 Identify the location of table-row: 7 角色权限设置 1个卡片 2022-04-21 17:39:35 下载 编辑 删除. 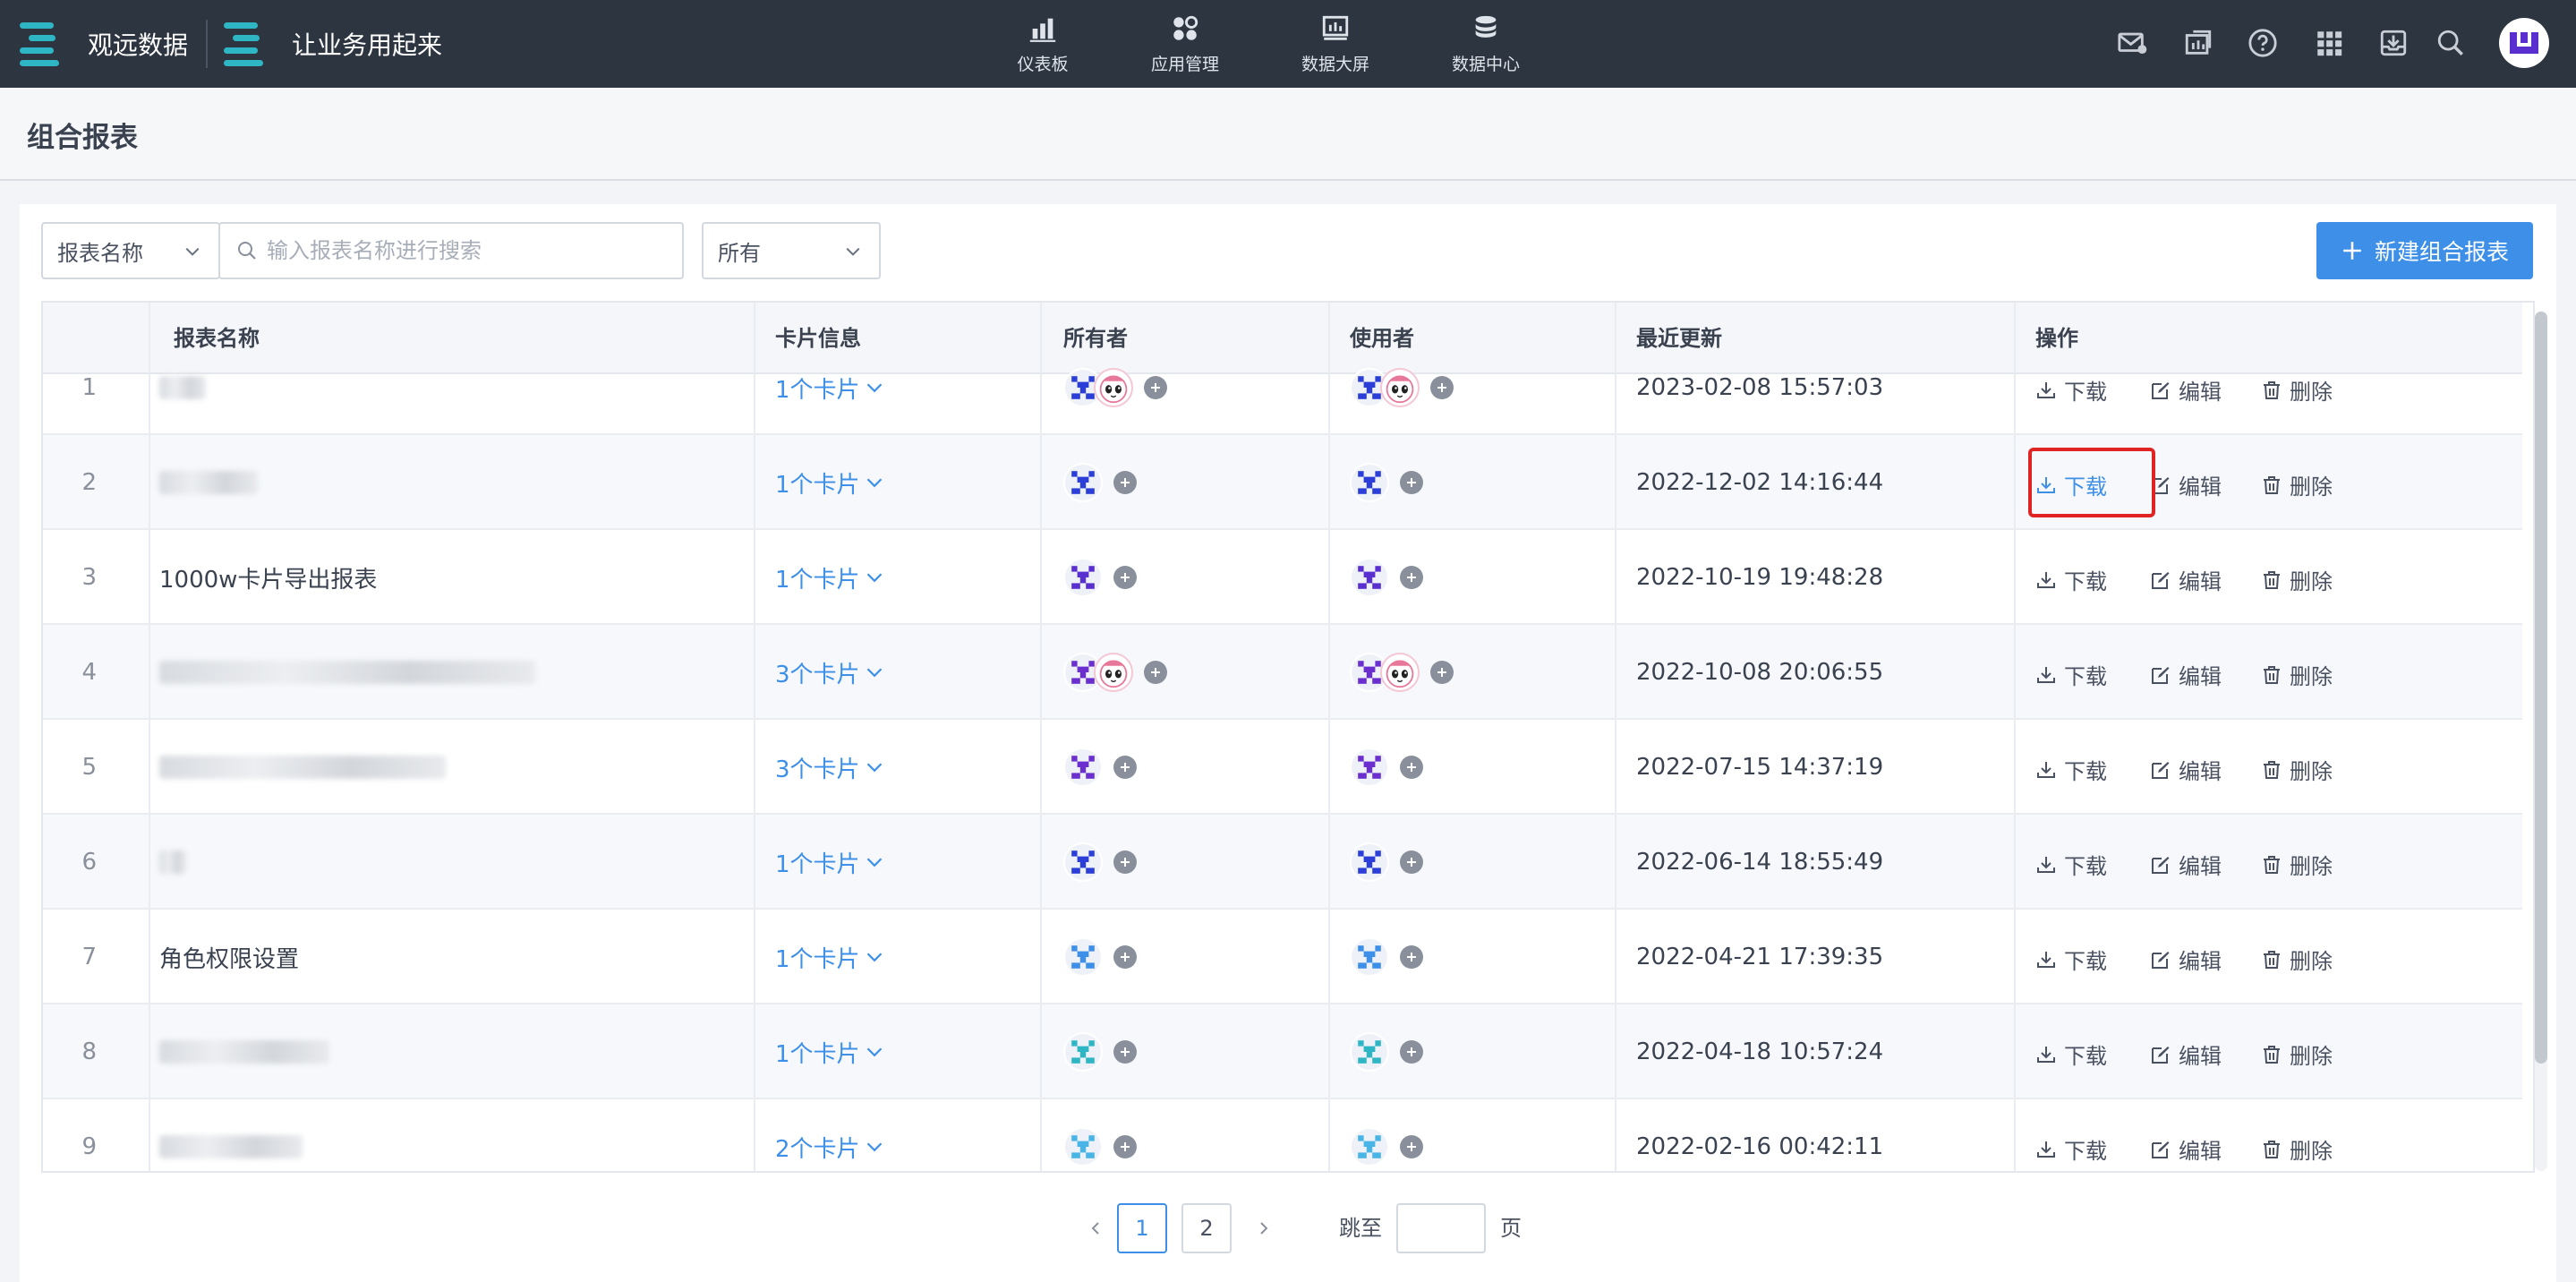
(1282, 957).